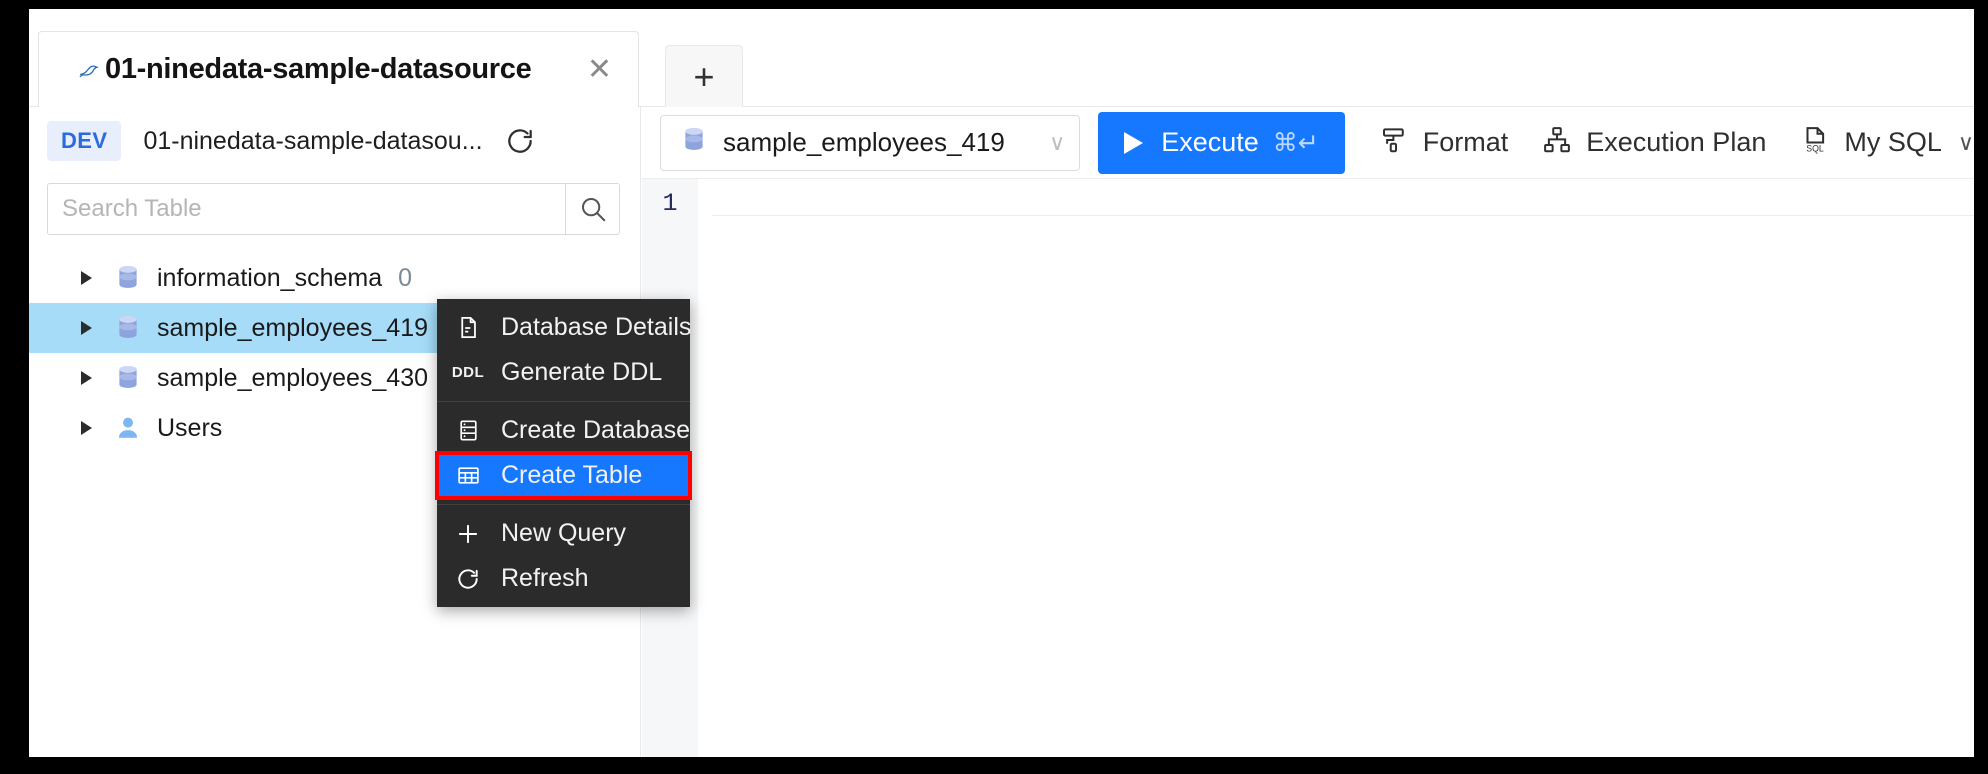 The image size is (1988, 774). What do you see at coordinates (318, 69) in the screenshot?
I see `tab-title: 01-ninedata-sample-datasource` at bounding box center [318, 69].